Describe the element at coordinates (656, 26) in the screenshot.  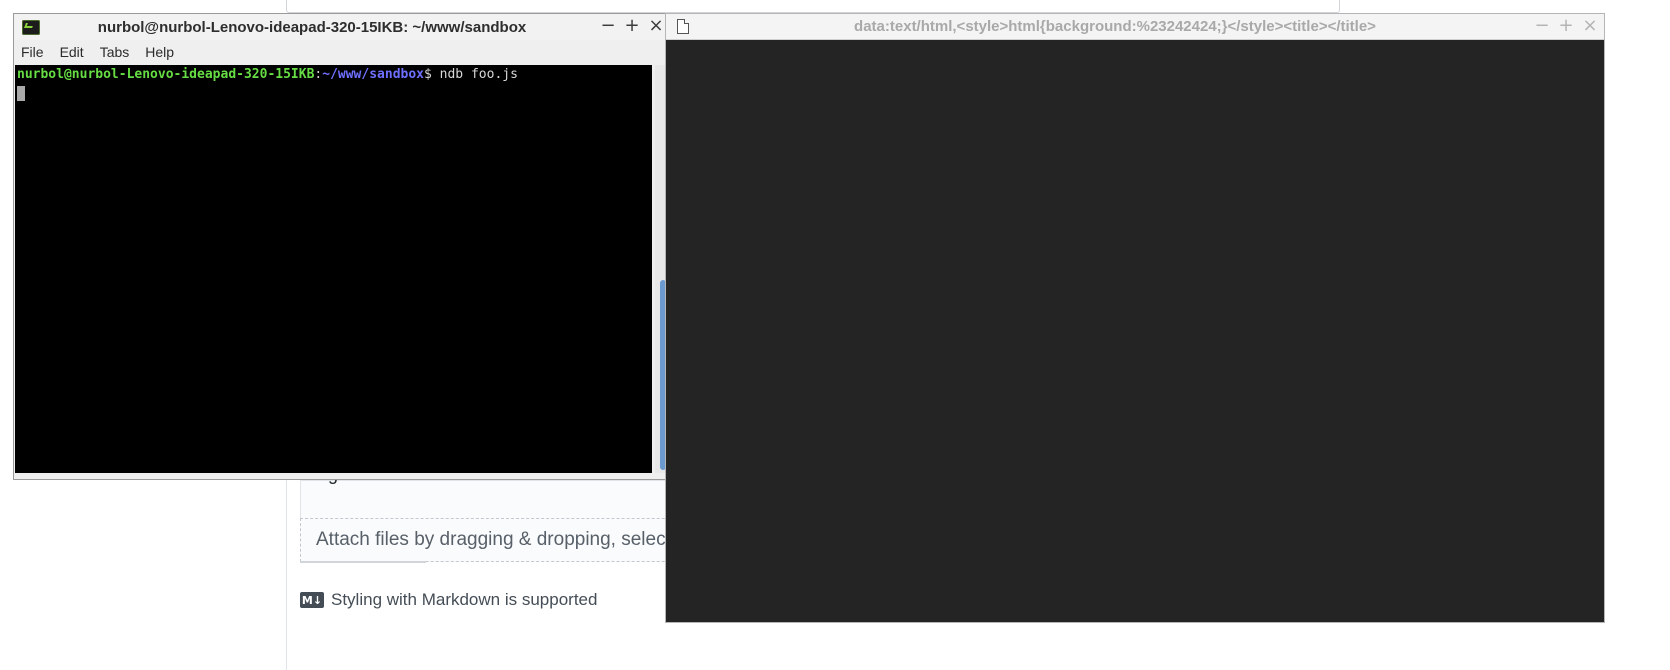
I see `close-button: ×` at that location.